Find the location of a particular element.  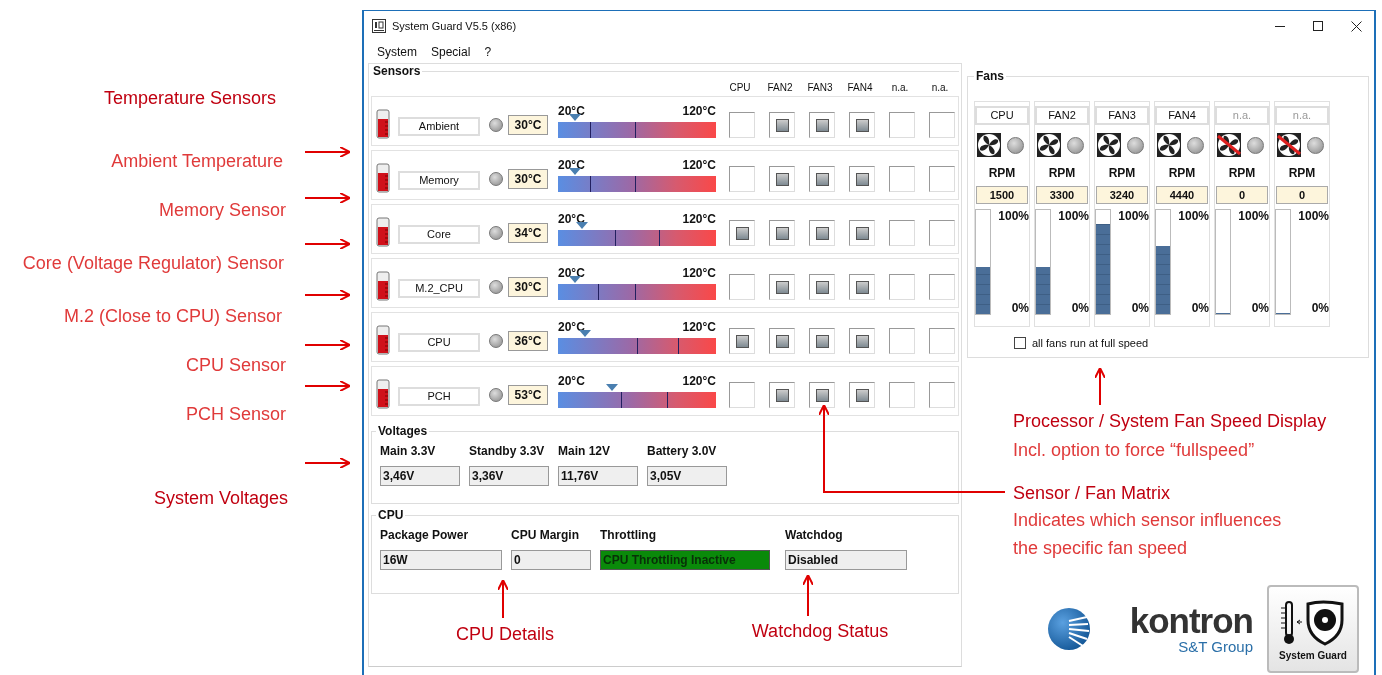

checkbox is located at coordinates (1020, 343).